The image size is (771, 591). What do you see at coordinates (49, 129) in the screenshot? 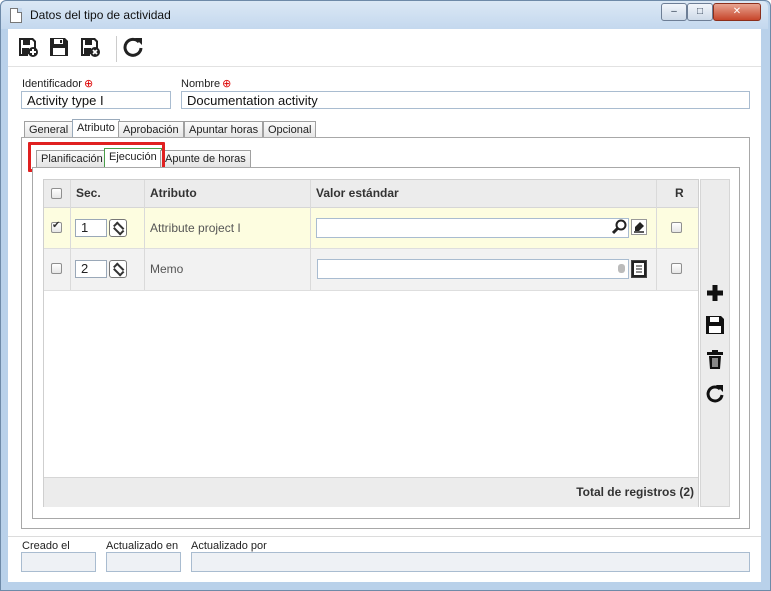
I see `tab-general: General` at bounding box center [49, 129].